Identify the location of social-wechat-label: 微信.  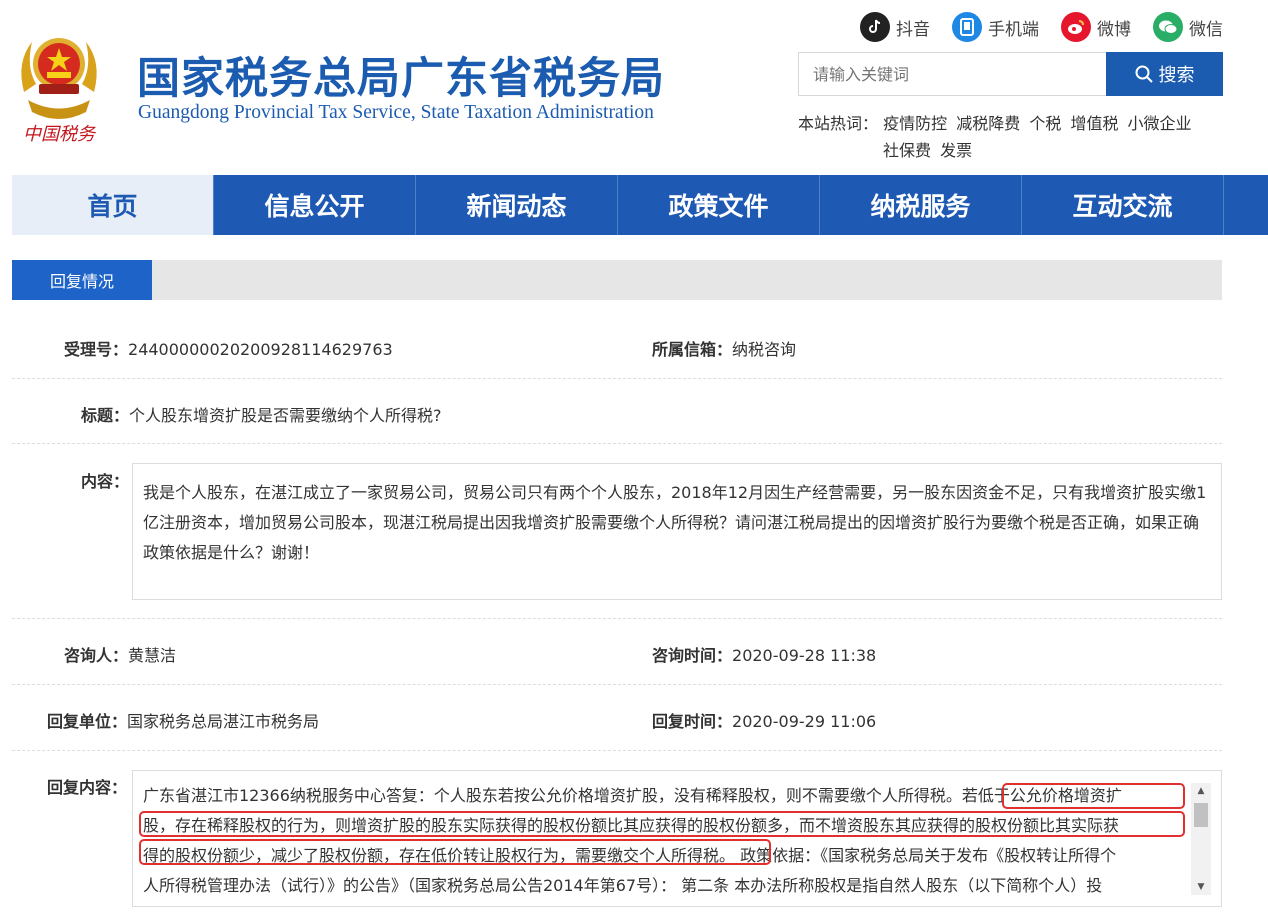
(1206, 29).